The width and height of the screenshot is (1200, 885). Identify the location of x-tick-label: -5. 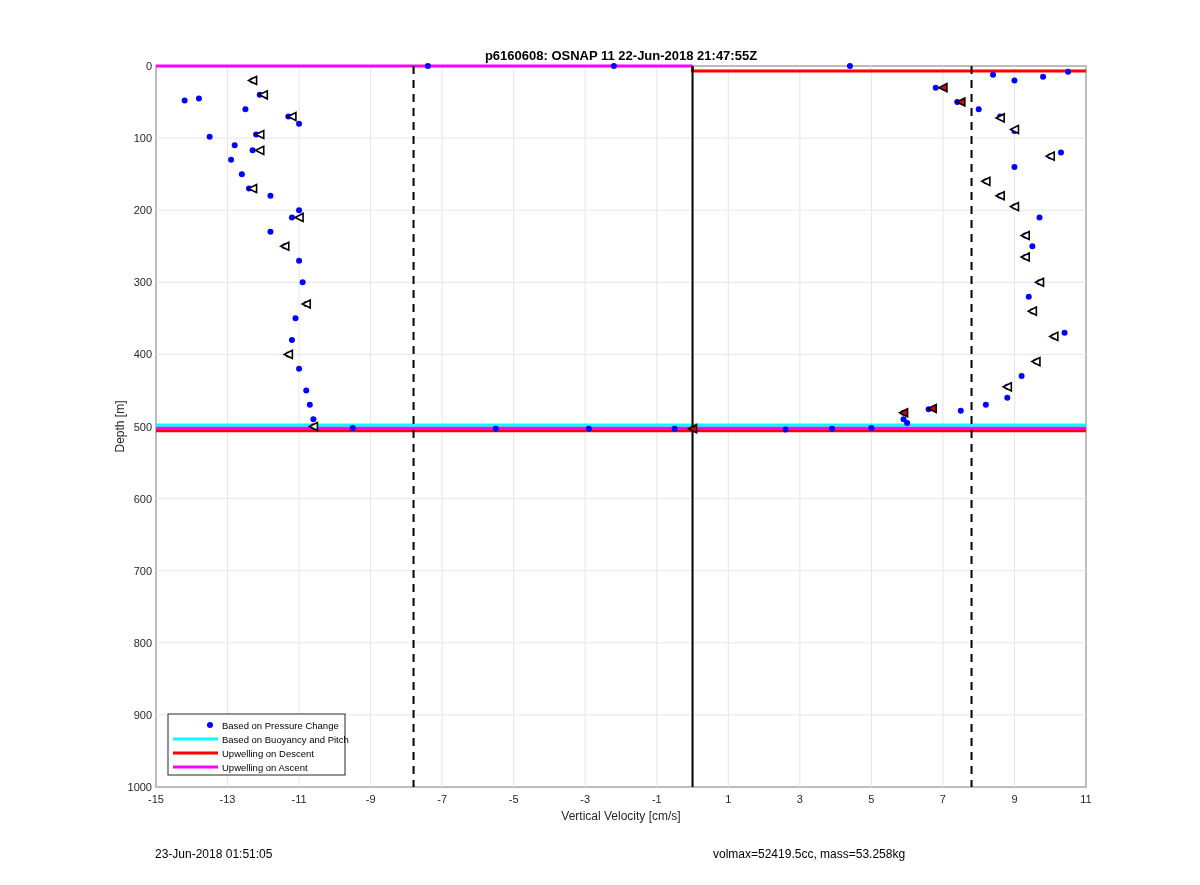
(513, 799).